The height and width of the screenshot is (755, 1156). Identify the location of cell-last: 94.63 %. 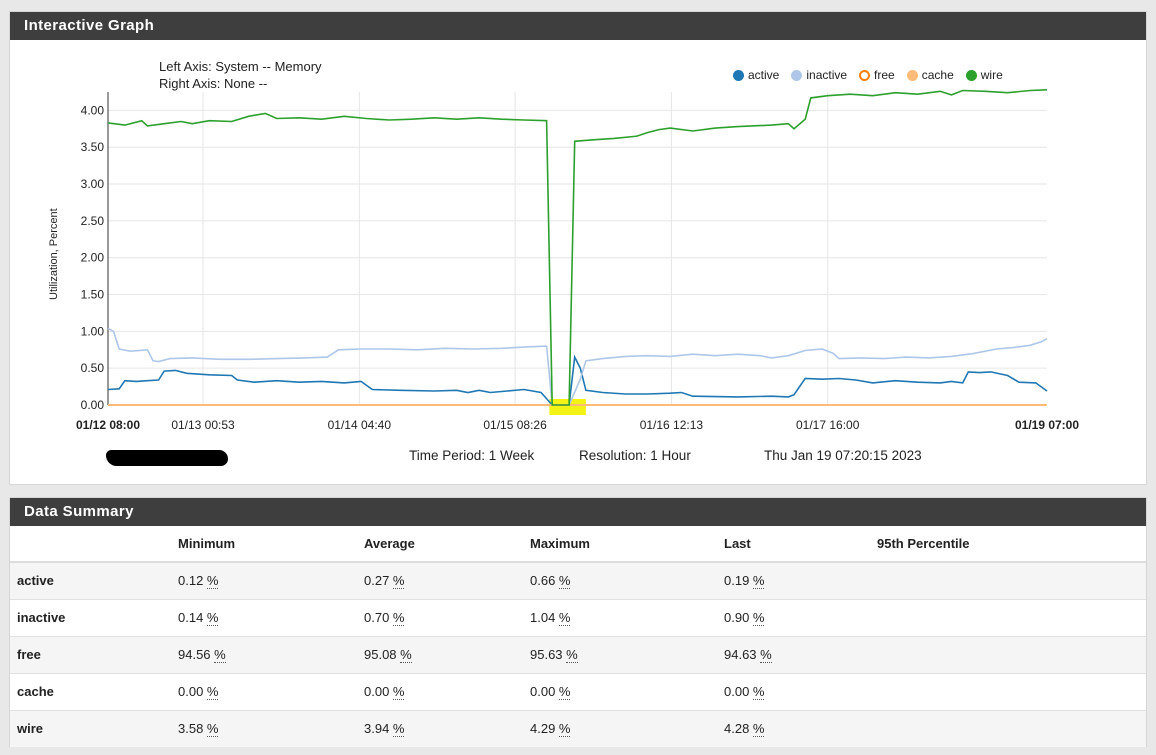
(800, 654).